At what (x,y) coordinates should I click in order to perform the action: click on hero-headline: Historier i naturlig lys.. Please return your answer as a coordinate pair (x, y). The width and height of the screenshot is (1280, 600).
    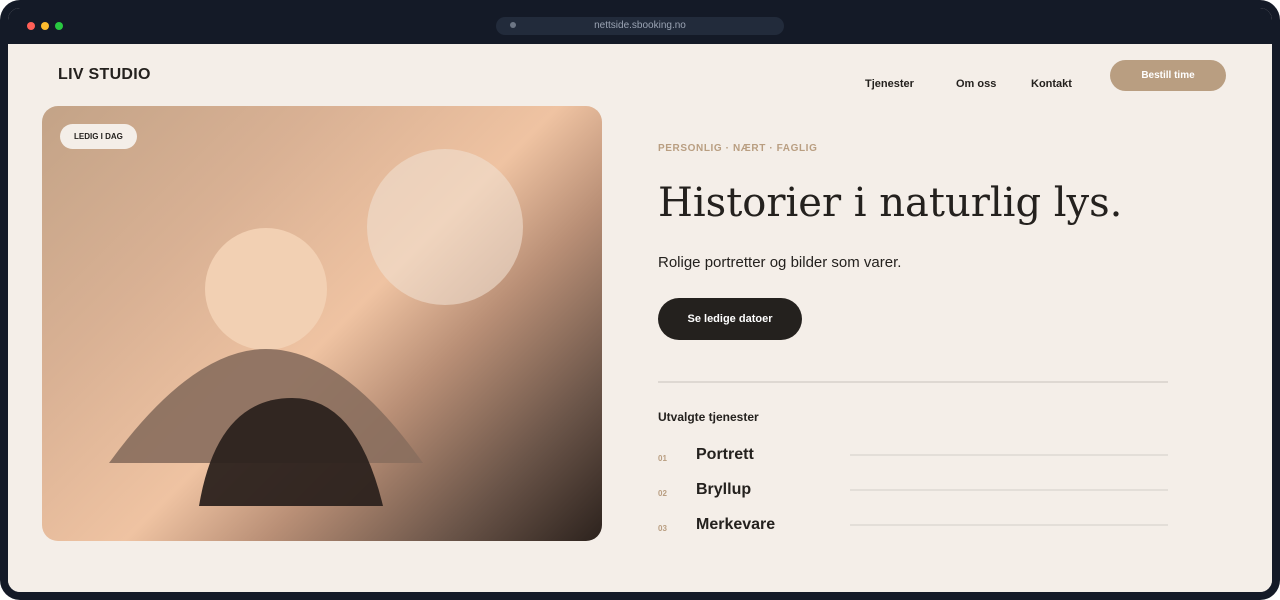
    Looking at the image, I should click on (890, 203).